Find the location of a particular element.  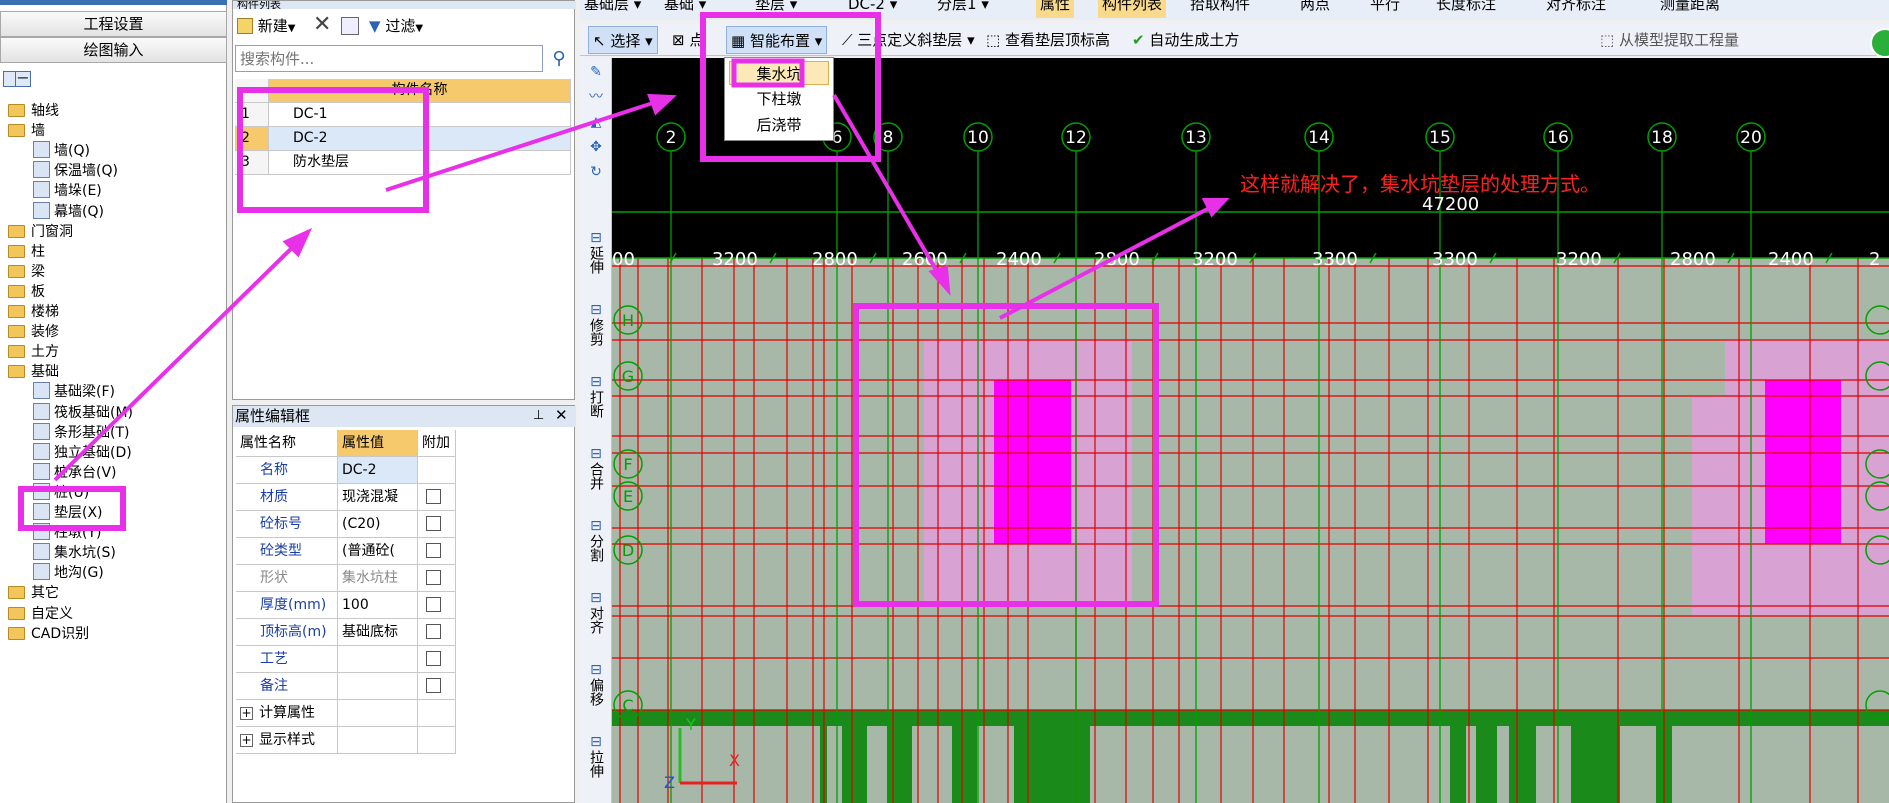

properties-button: 属性 is located at coordinates (1055, 9).